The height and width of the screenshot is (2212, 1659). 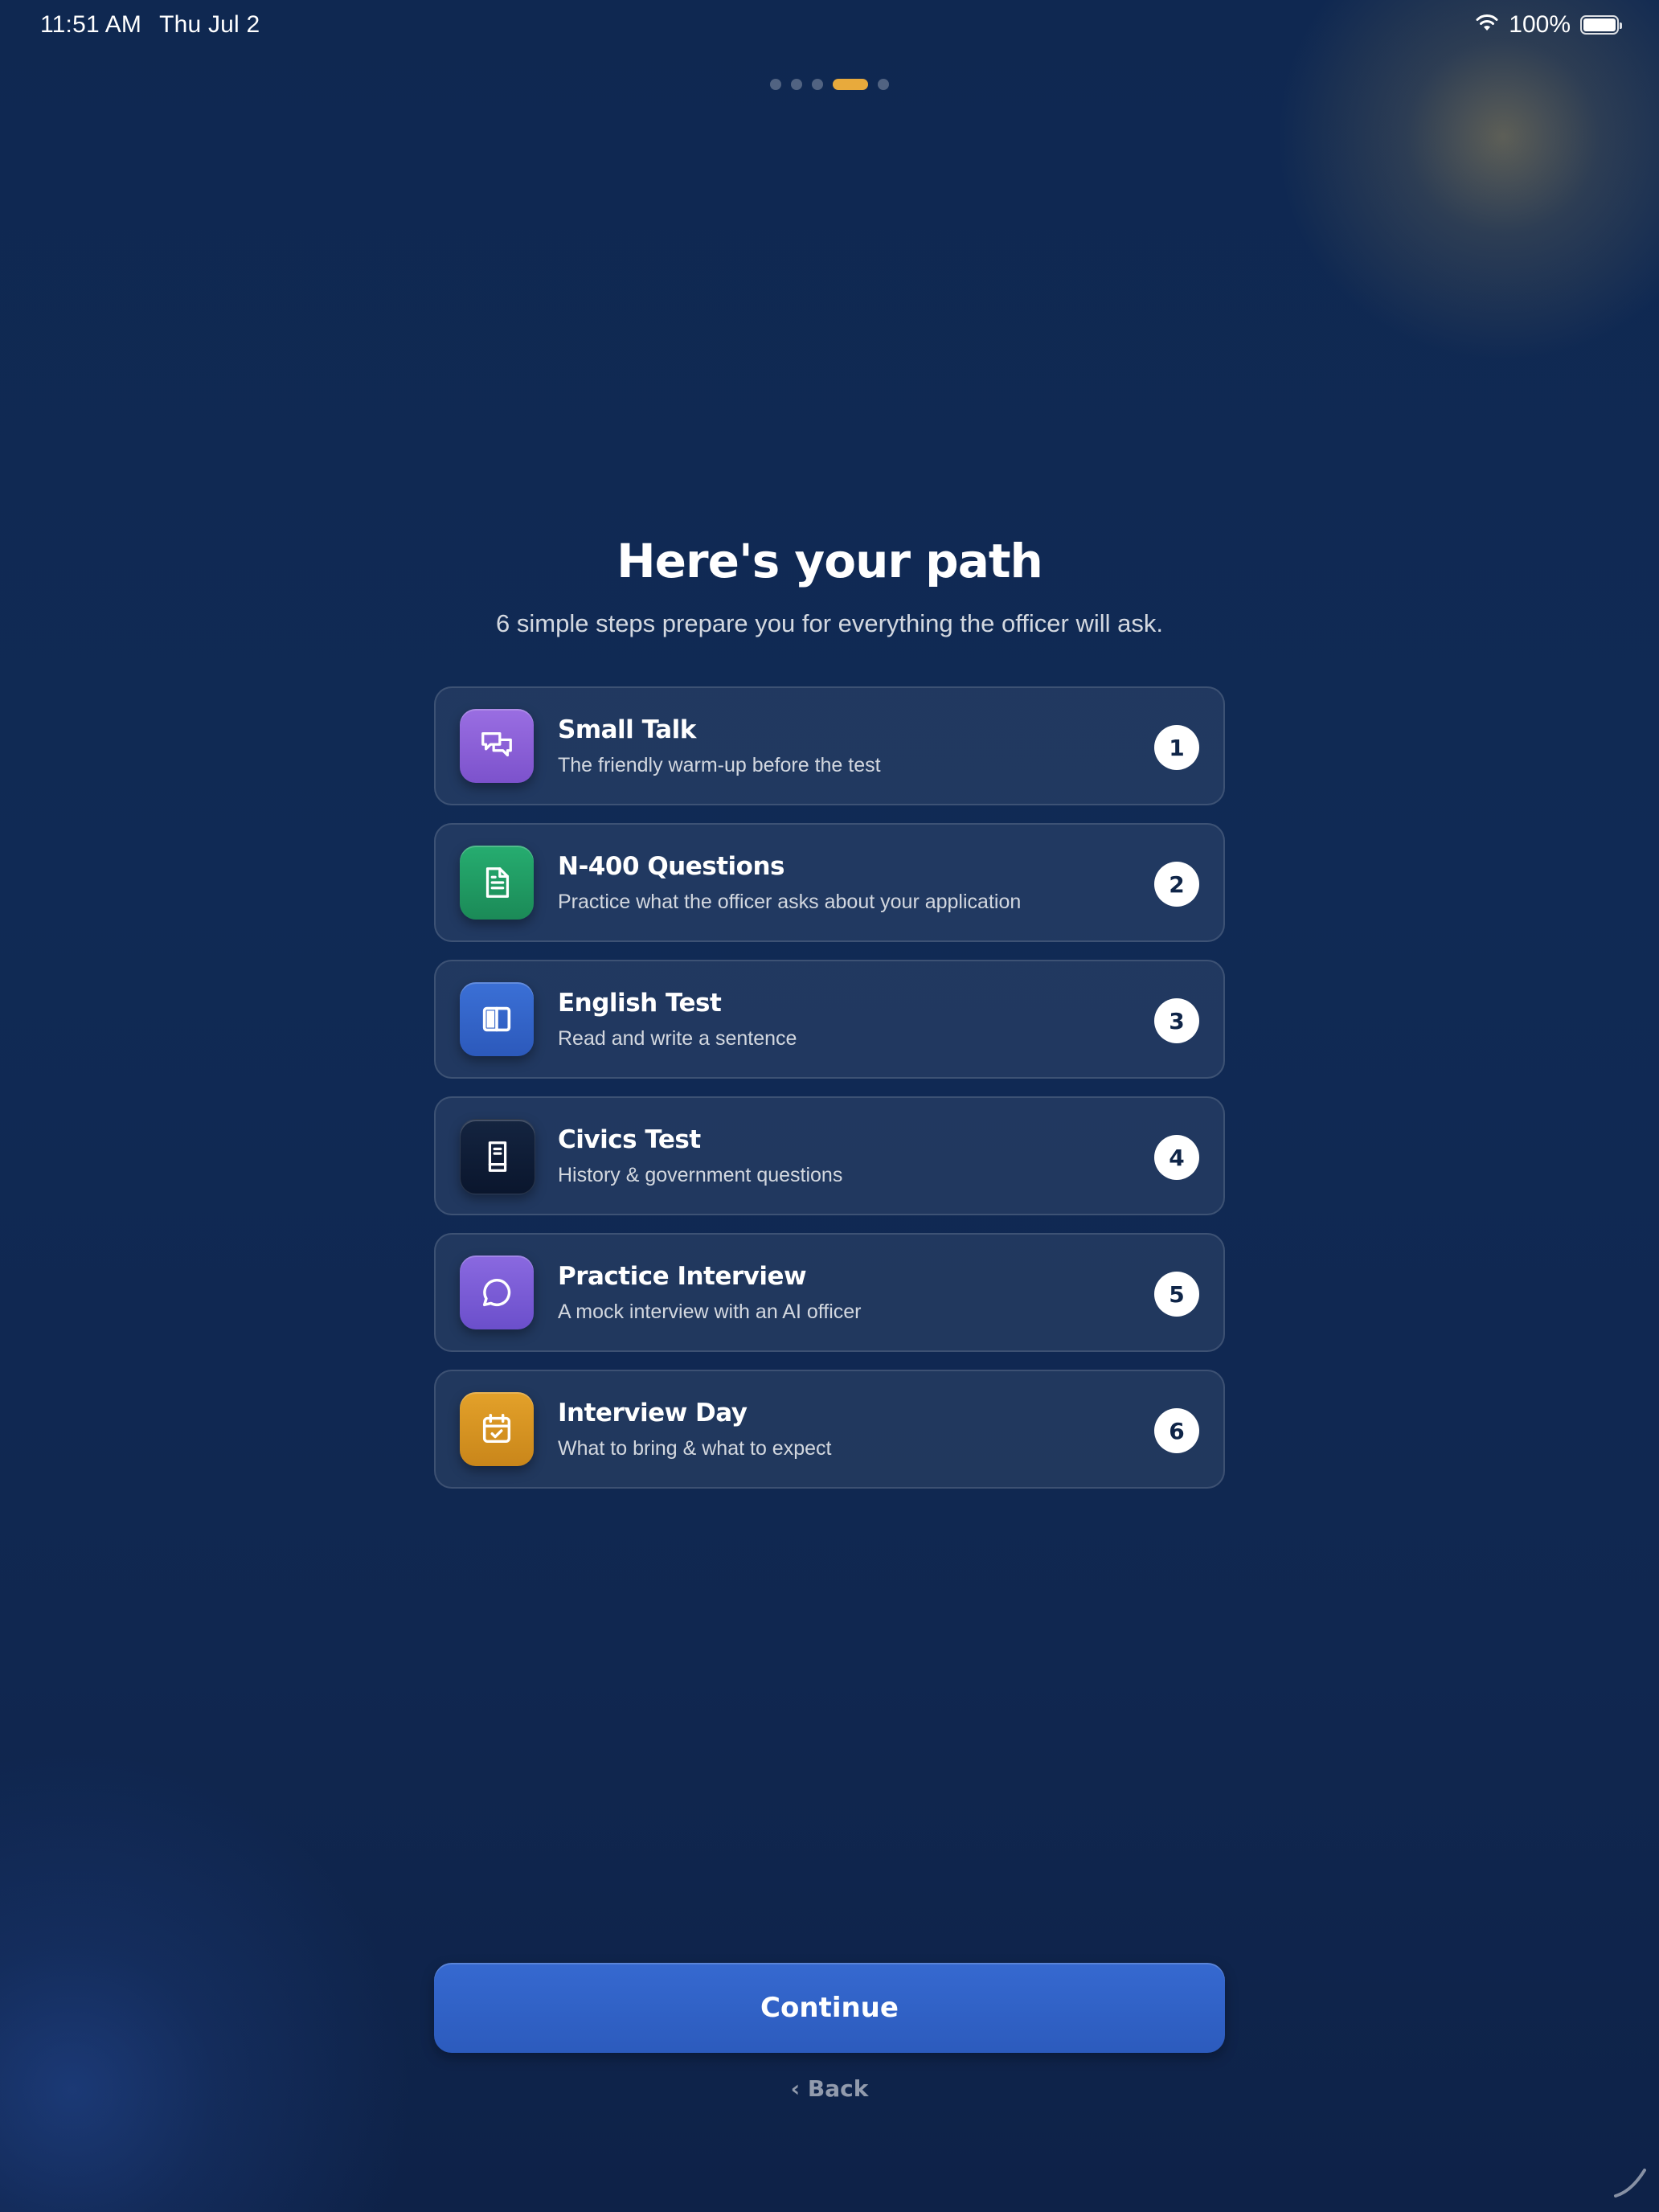 What do you see at coordinates (497, 883) in the screenshot?
I see `document-icon` at bounding box center [497, 883].